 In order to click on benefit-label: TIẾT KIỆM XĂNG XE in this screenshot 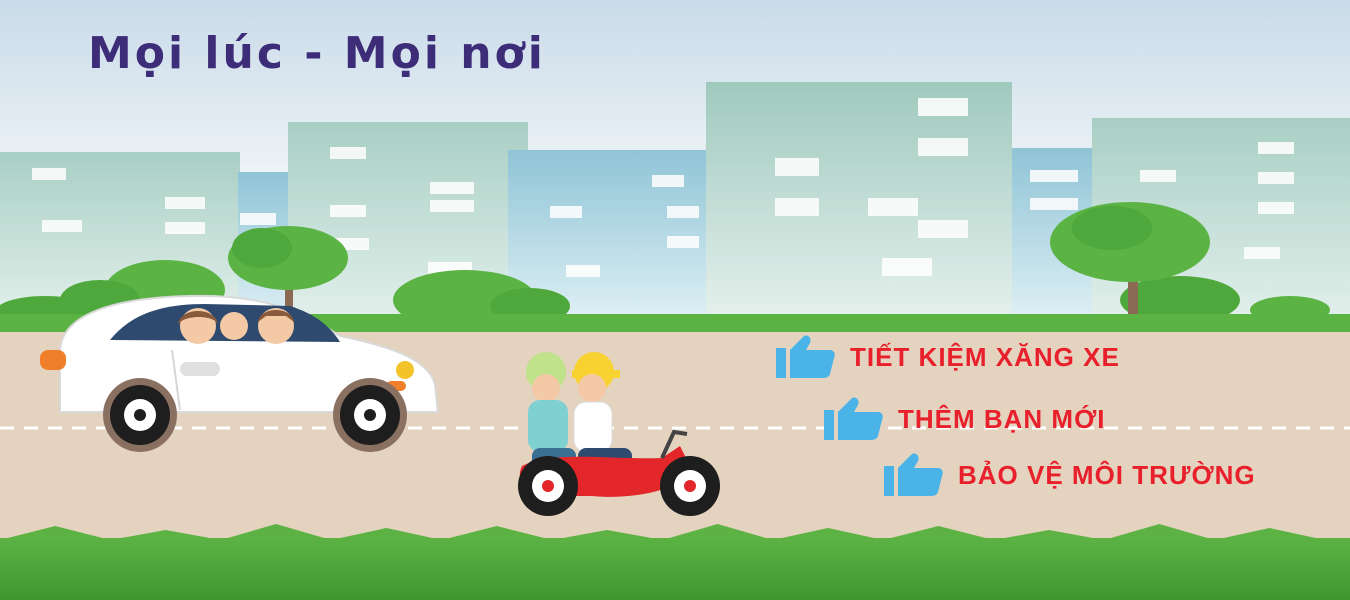, I will do `click(985, 356)`.